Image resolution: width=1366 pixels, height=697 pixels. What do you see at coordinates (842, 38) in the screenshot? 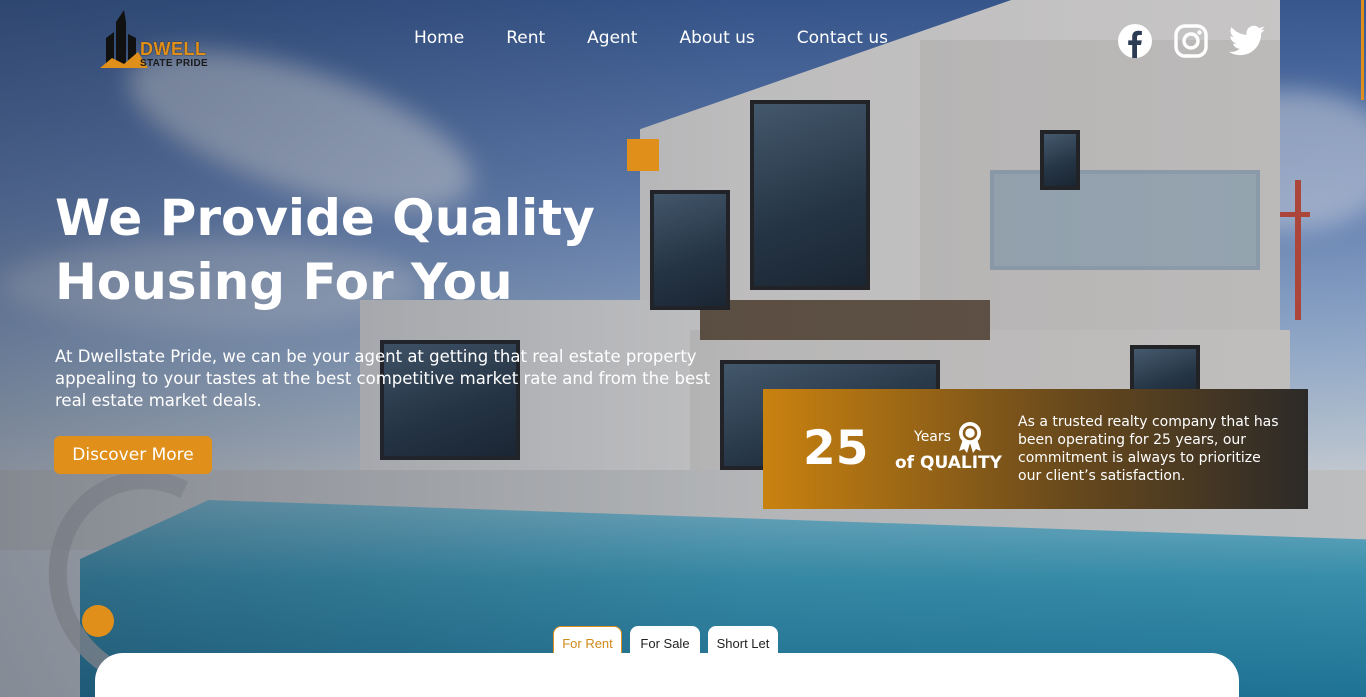
I see `nav-contact-us: Contact us` at bounding box center [842, 38].